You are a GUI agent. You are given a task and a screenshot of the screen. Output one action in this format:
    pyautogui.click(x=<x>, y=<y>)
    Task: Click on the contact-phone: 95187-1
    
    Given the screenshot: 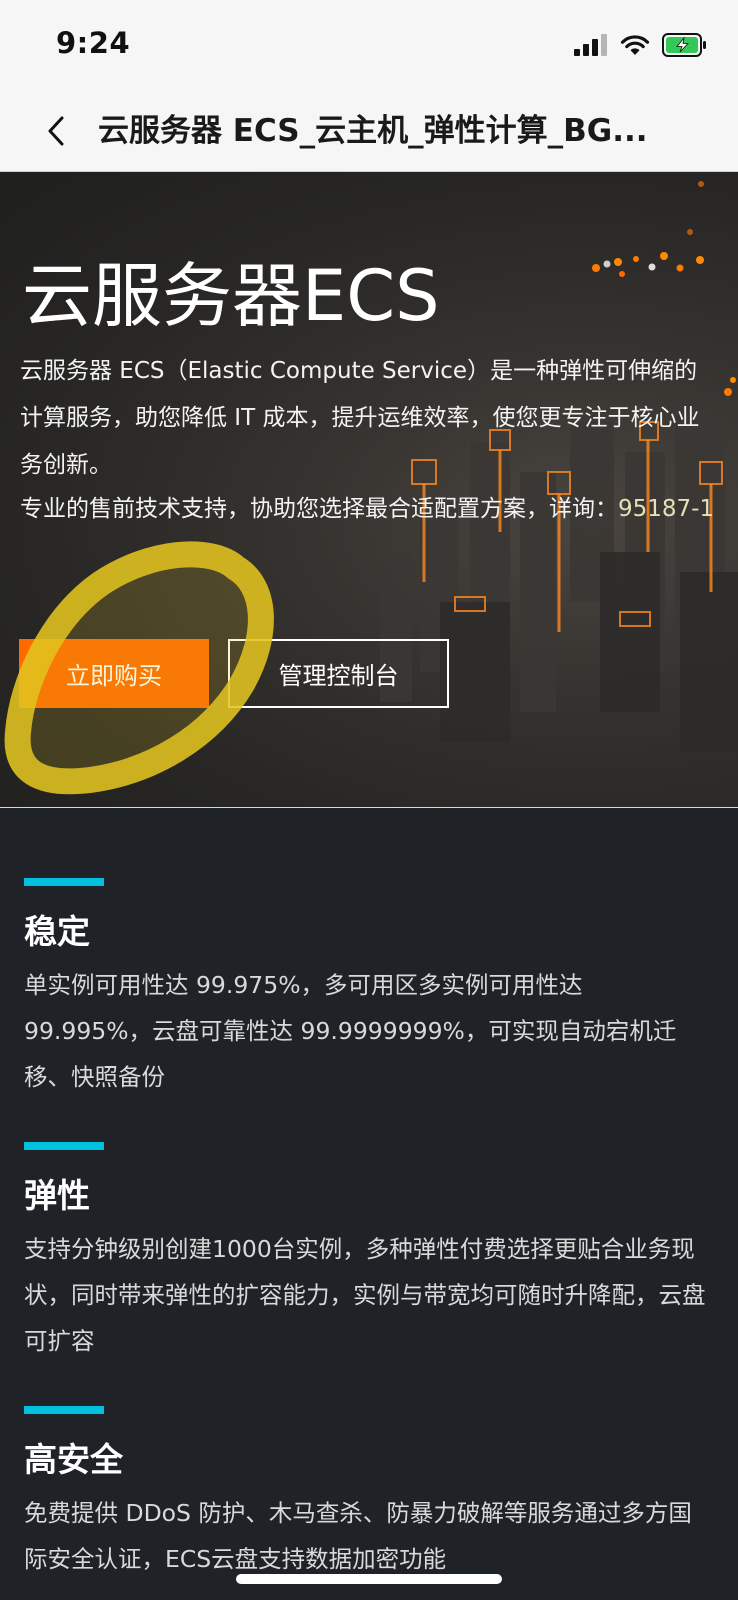 What is the action you would take?
    pyautogui.click(x=666, y=509)
    